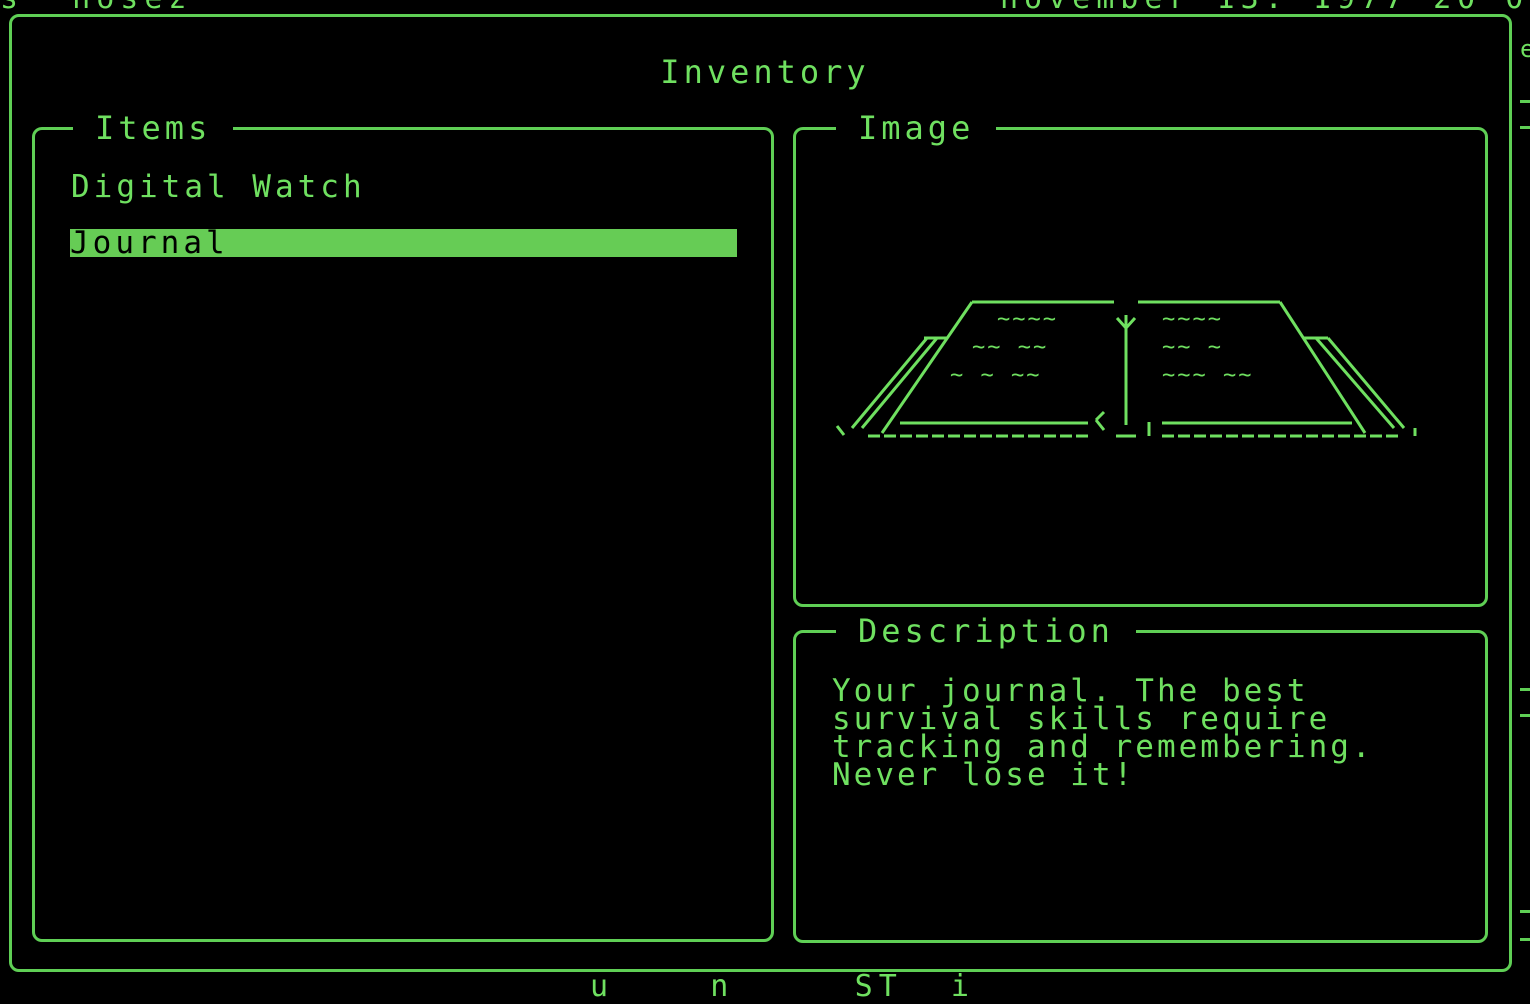  I want to click on image-panel-title: Image, so click(916, 128).